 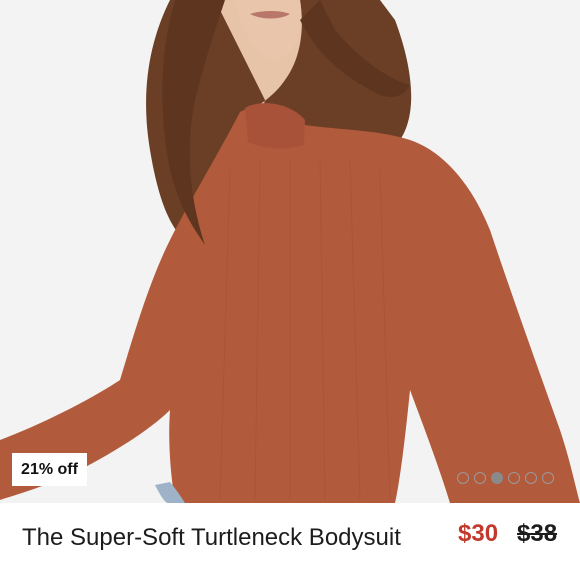 What do you see at coordinates (49, 469) in the screenshot?
I see `discount-badge: 21% off` at bounding box center [49, 469].